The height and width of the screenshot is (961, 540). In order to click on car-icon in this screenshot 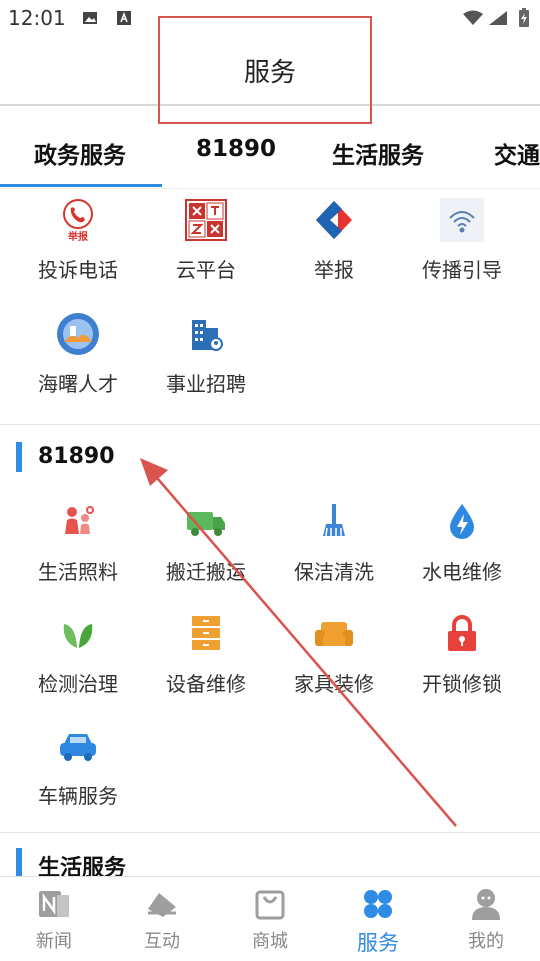, I will do `click(78, 747)`.